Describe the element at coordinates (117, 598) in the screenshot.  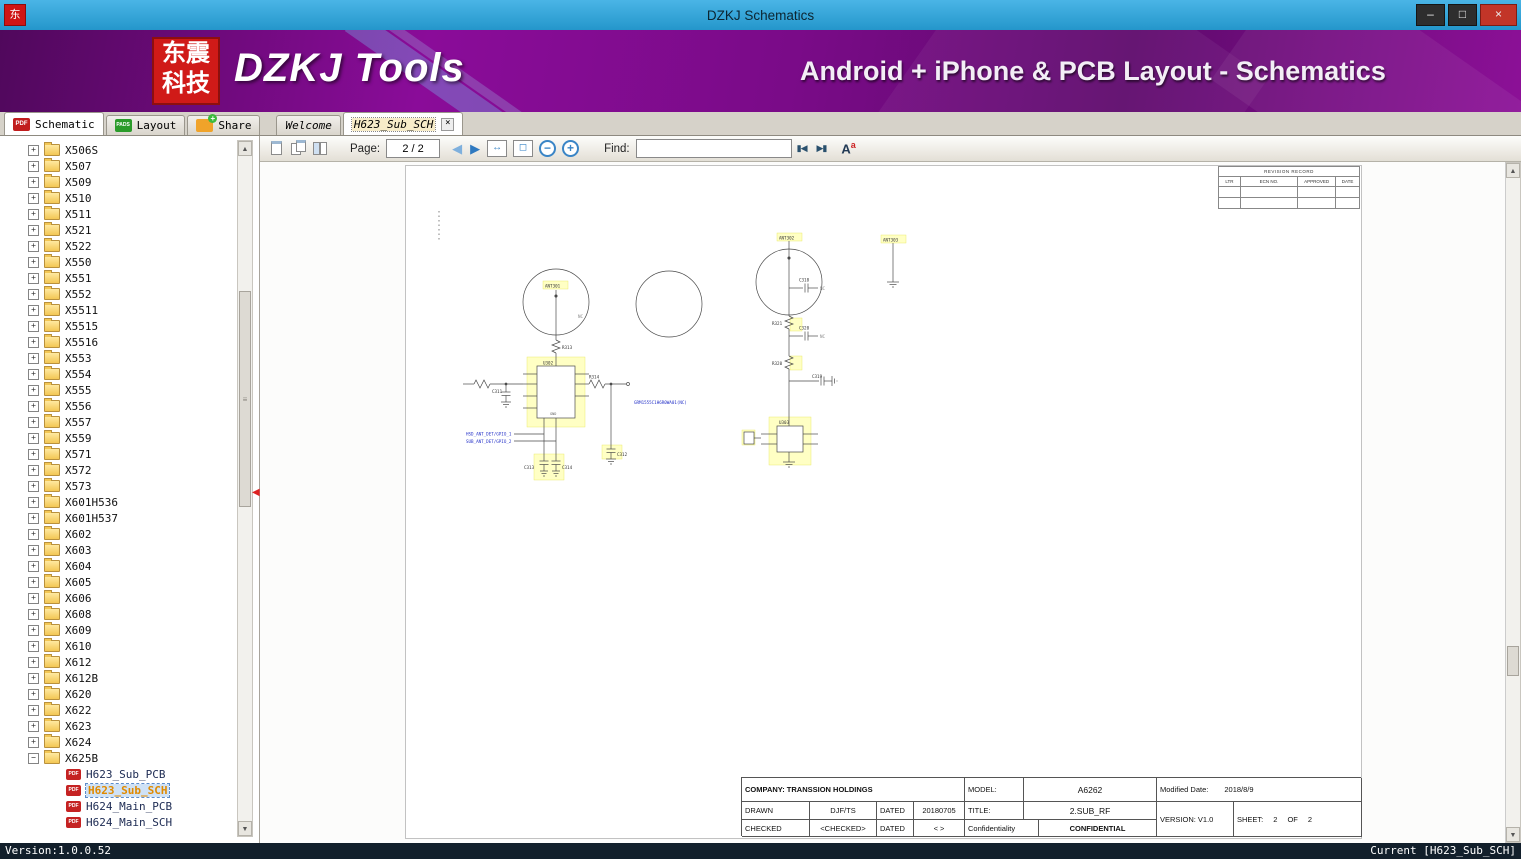
I see `tree-folder-X606: + X606` at that location.